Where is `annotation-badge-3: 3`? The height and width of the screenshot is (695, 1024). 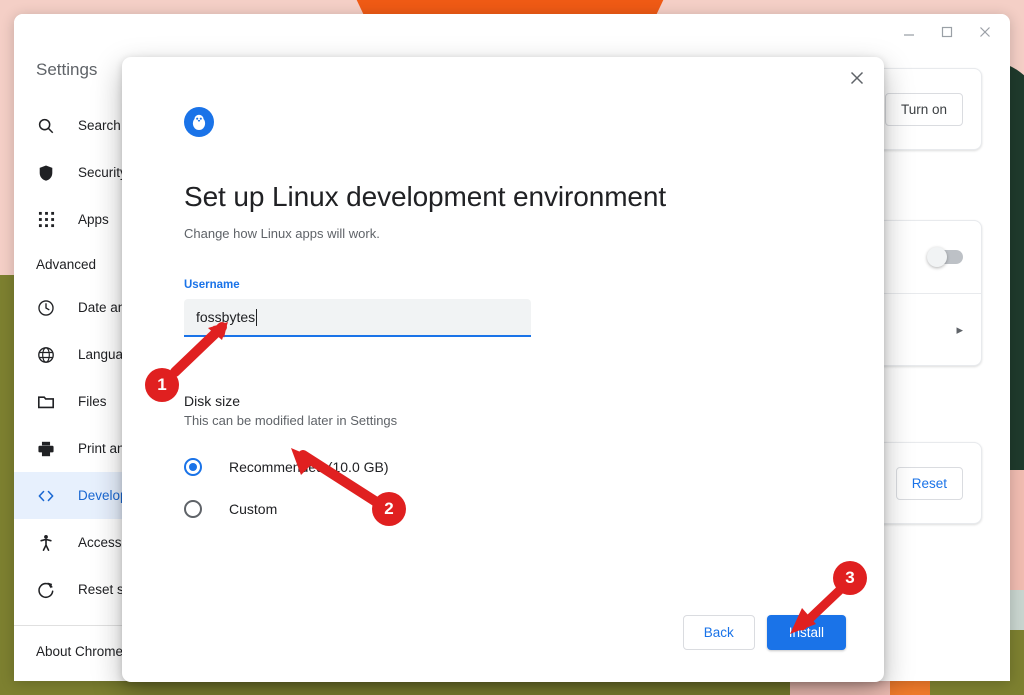 annotation-badge-3: 3 is located at coordinates (850, 578).